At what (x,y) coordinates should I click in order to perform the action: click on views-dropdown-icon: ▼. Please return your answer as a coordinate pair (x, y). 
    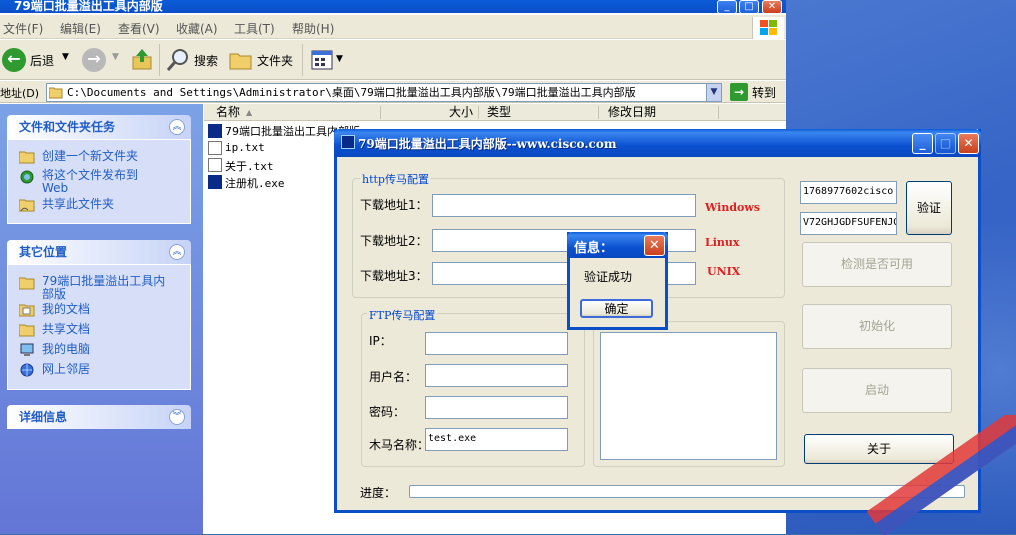
    Looking at the image, I should click on (339, 59).